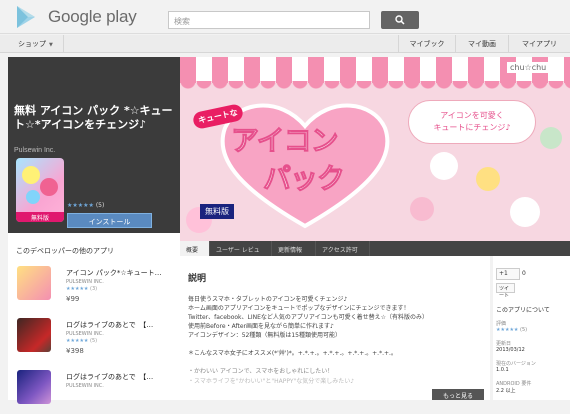  I want to click on more-button: もっと見る, so click(458, 394).